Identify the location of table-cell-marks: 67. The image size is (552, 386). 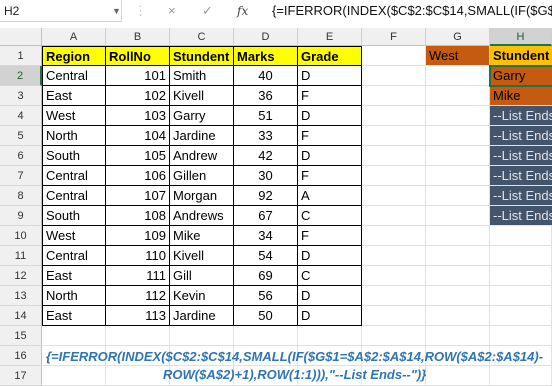
(266, 216).